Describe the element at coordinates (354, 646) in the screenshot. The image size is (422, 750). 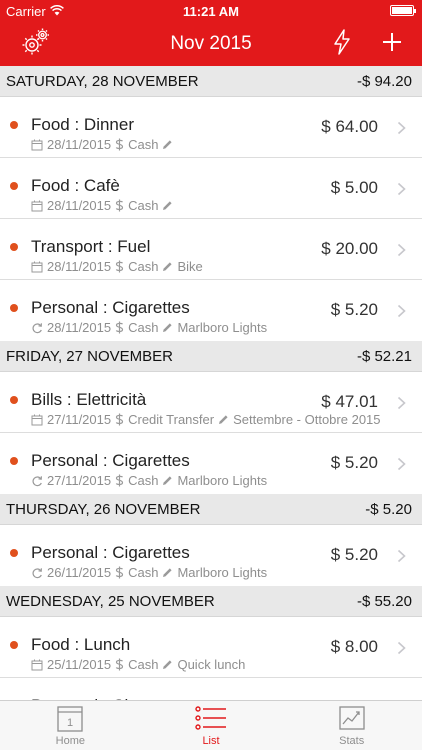
I see `transaction-amount: $ 8.00` at that location.